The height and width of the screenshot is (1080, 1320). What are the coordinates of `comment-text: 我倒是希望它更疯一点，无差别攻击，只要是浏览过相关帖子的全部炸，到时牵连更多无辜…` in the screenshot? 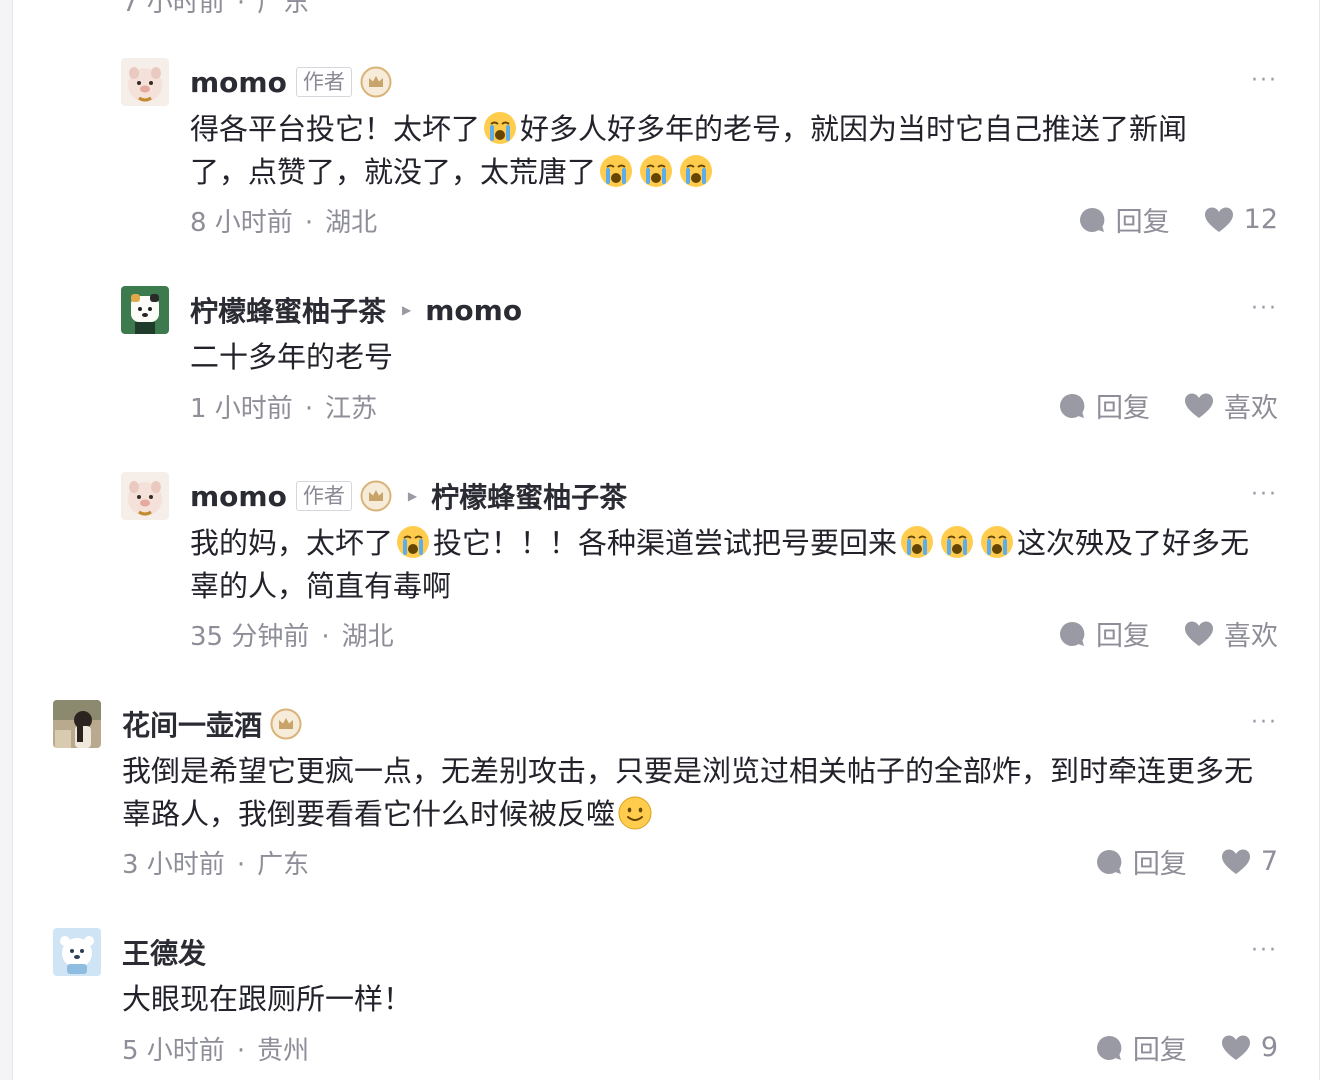 It's located at (697, 793).